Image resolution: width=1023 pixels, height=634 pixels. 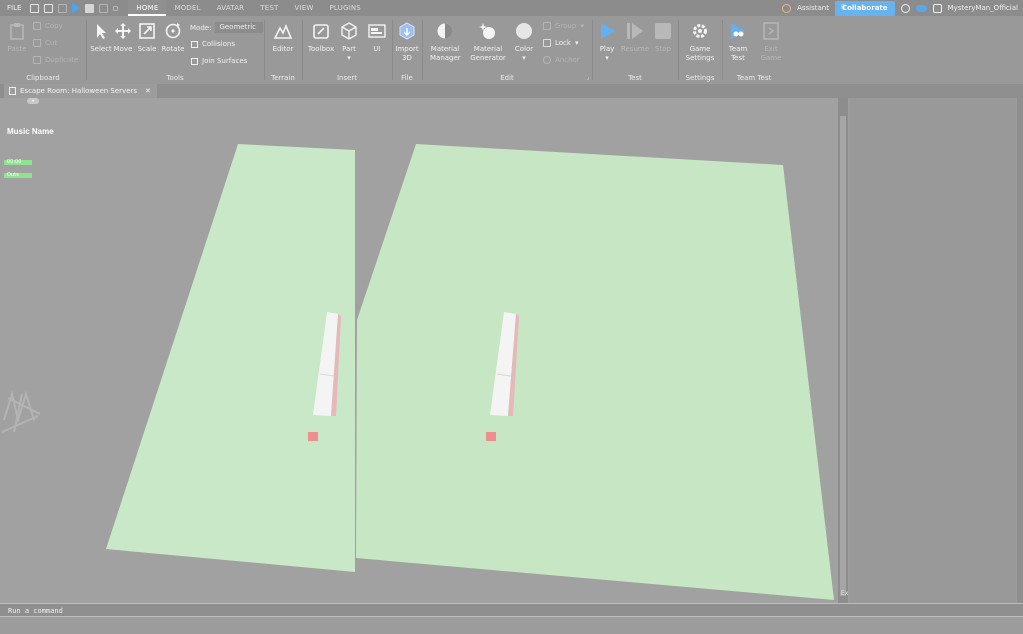 What do you see at coordinates (35, 8) in the screenshot?
I see `new-file-icon` at bounding box center [35, 8].